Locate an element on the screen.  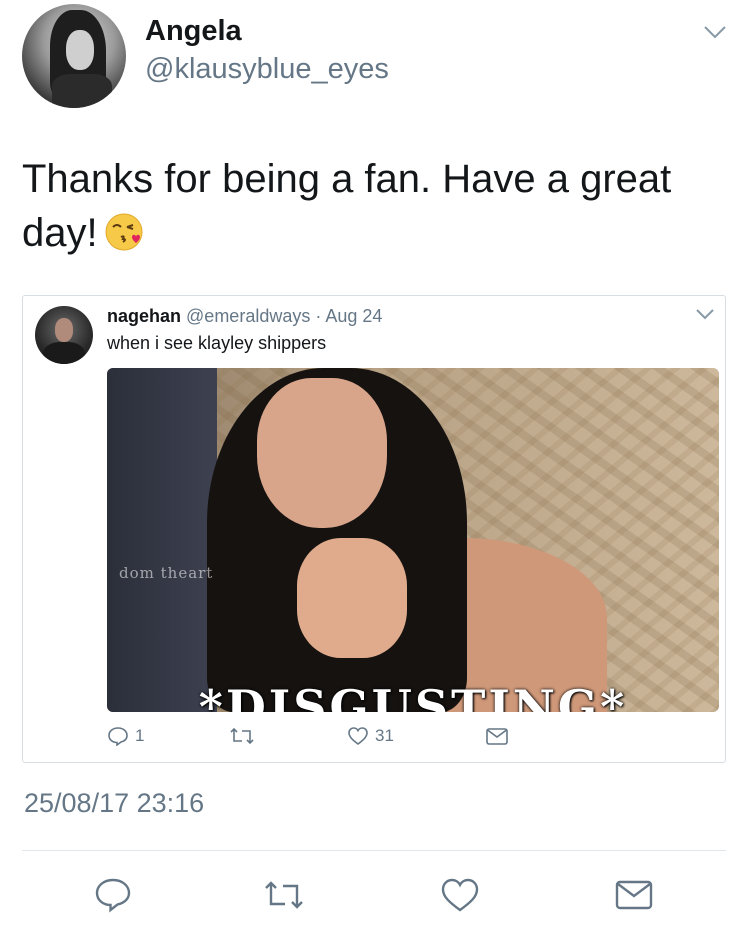
divider is located at coordinates (374, 850).